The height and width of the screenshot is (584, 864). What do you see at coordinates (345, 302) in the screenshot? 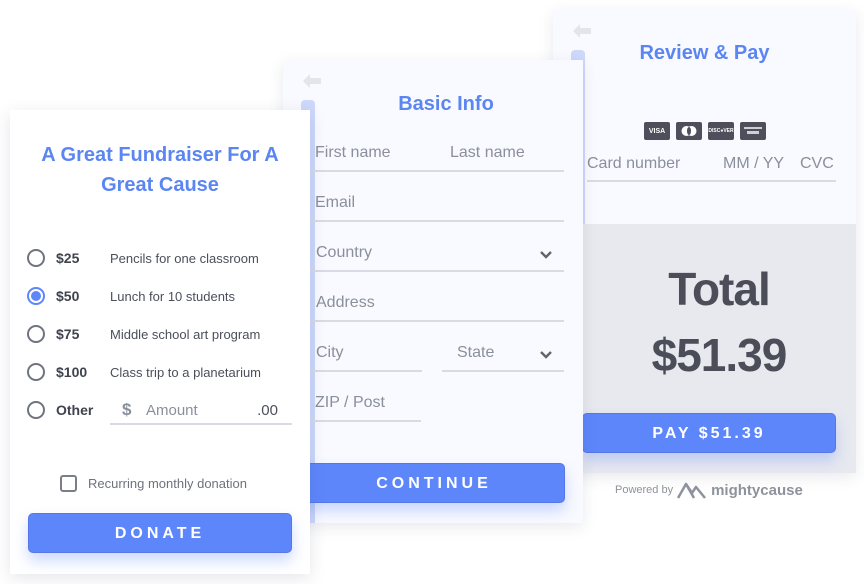
I see `address-placeholder: Address` at bounding box center [345, 302].